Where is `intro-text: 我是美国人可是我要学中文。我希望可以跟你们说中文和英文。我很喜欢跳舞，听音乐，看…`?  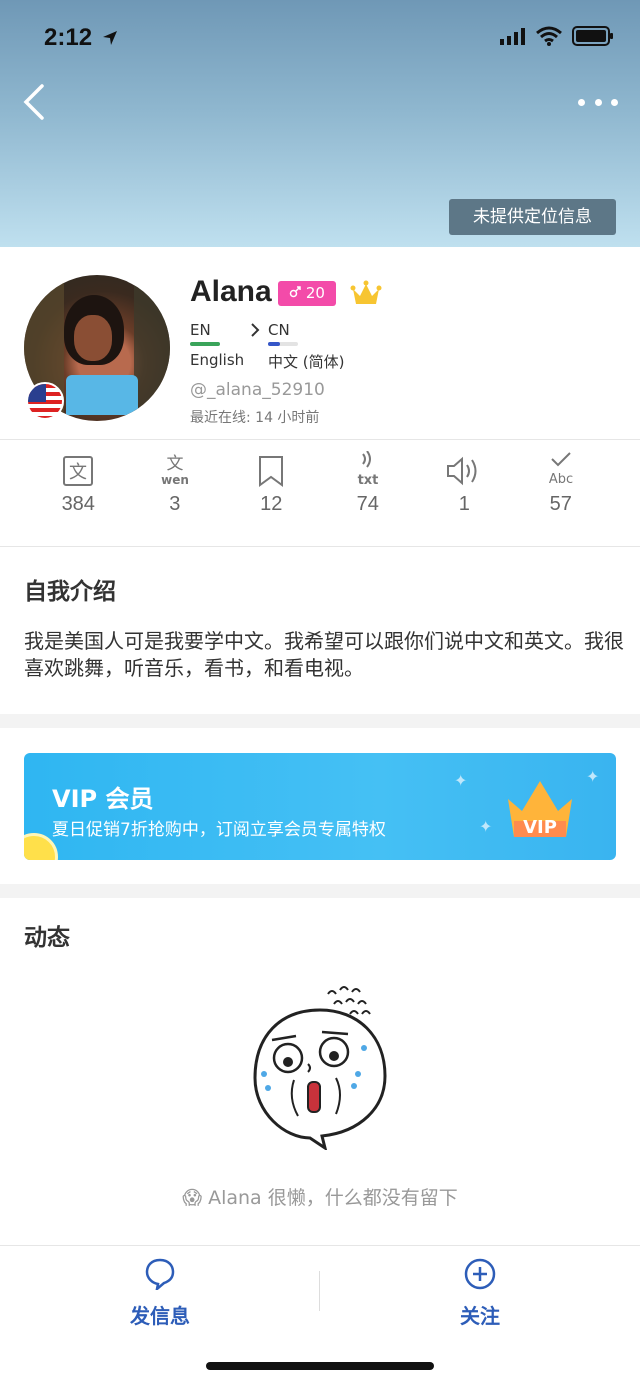 intro-text: 我是美国人可是我要学中文。我希望可以跟你们说中文和英文。我很喜欢跳舞，听音乐，看… is located at coordinates (324, 654).